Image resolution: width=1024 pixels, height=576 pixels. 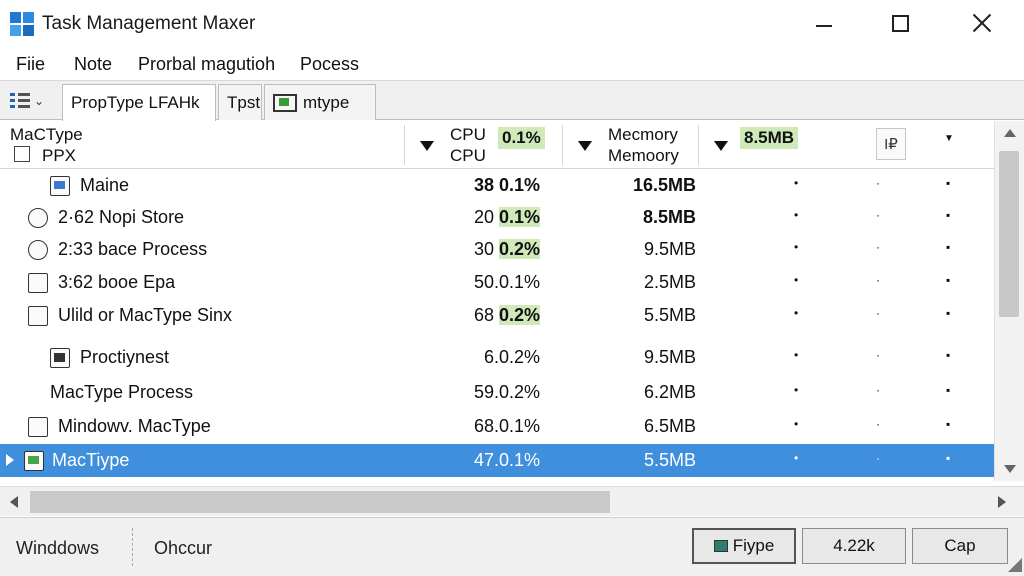 I want to click on process-name: Maine, so click(x=105, y=185).